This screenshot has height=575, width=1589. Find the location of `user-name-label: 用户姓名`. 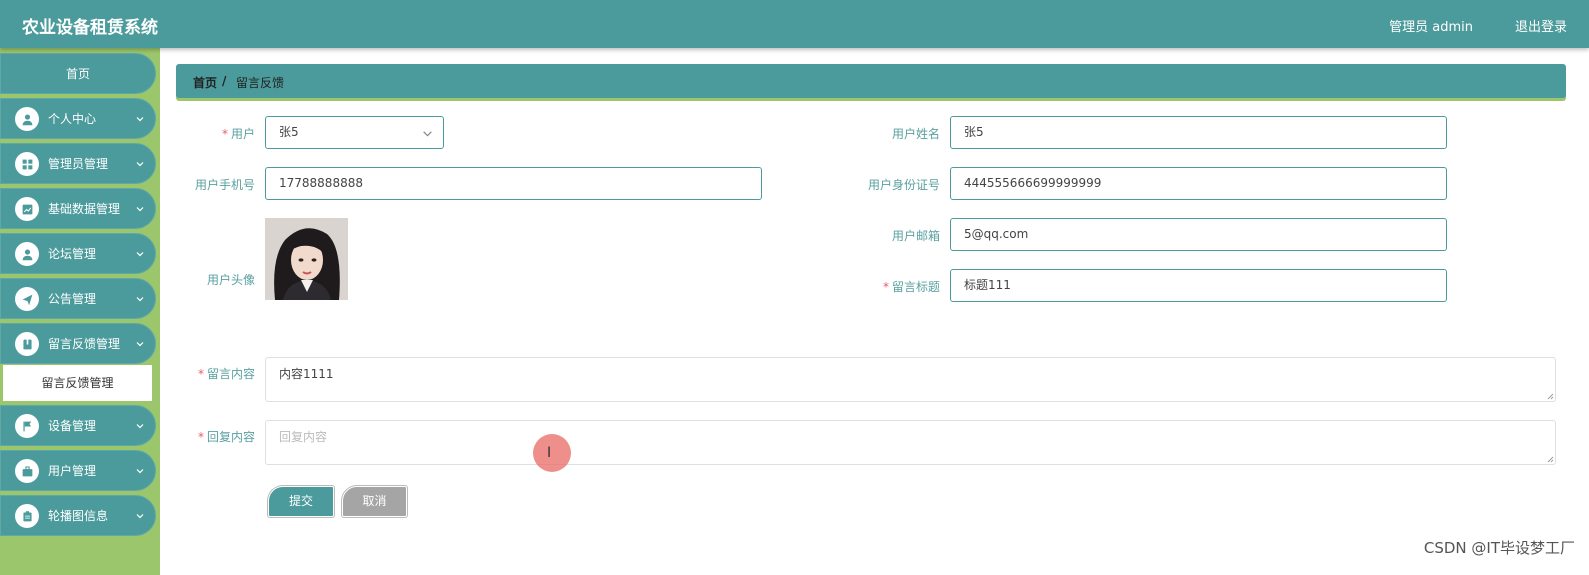

user-name-label: 用户姓名 is located at coordinates (915, 134).